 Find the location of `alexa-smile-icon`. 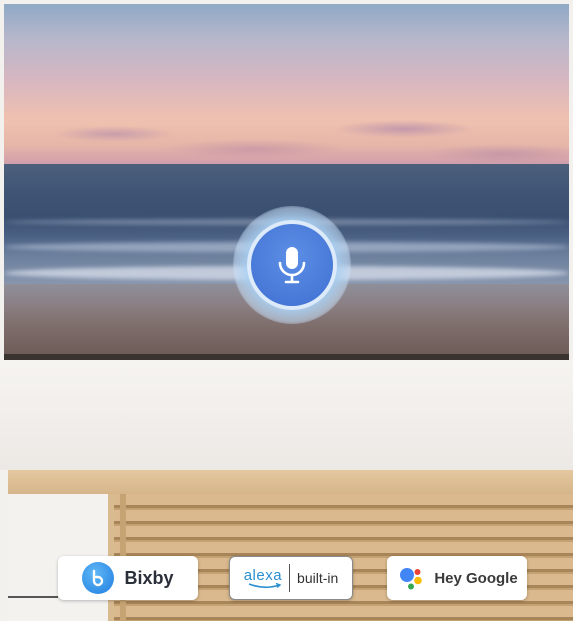

alexa-smile-icon is located at coordinates (265, 586).